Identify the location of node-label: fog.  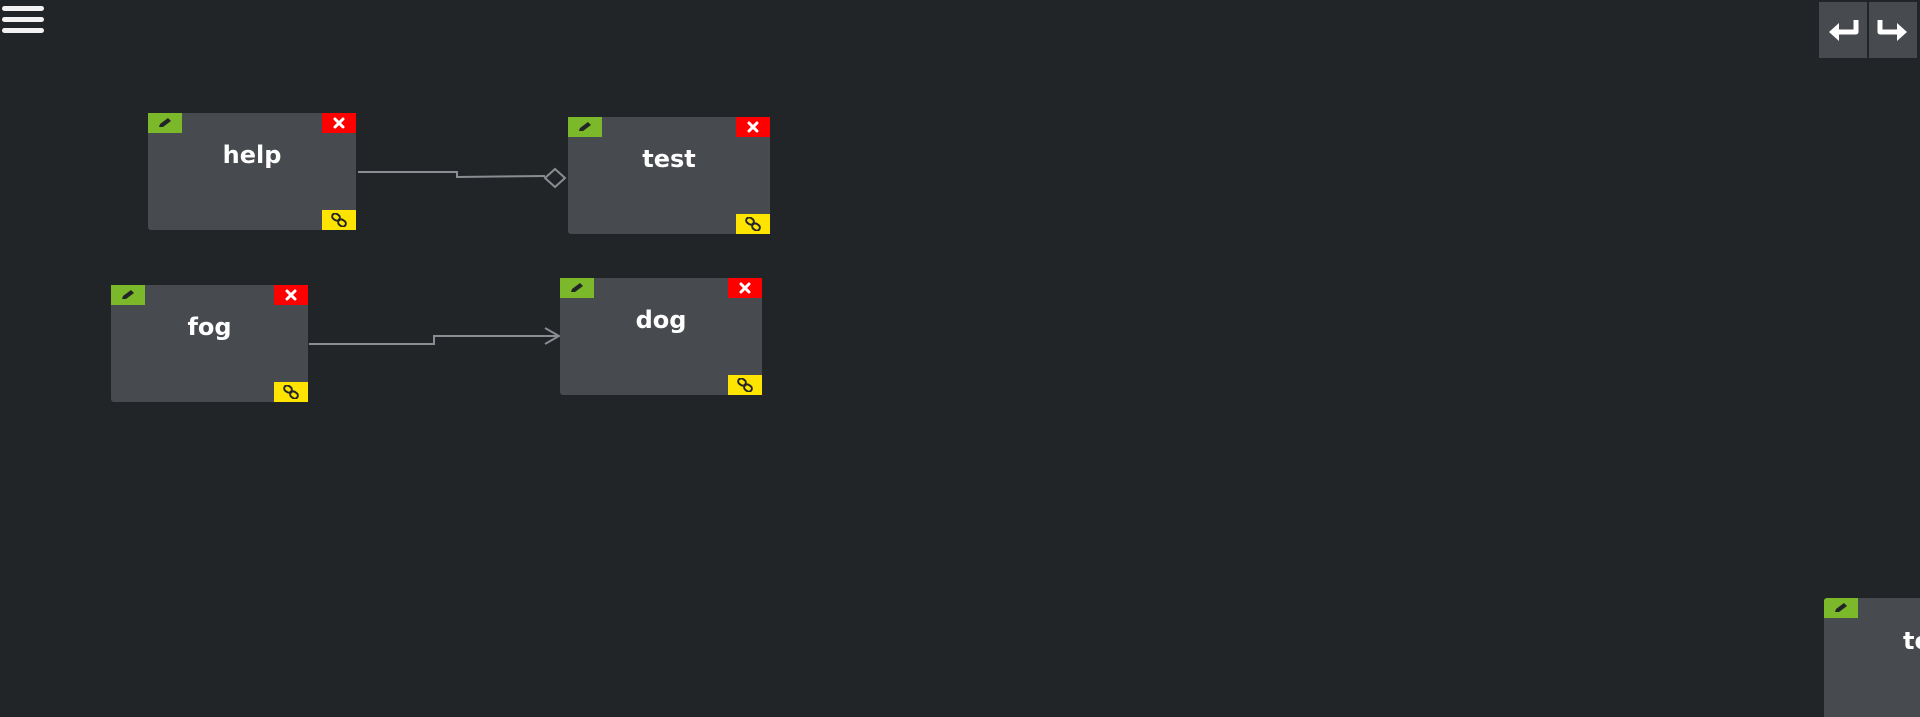
(209, 327).